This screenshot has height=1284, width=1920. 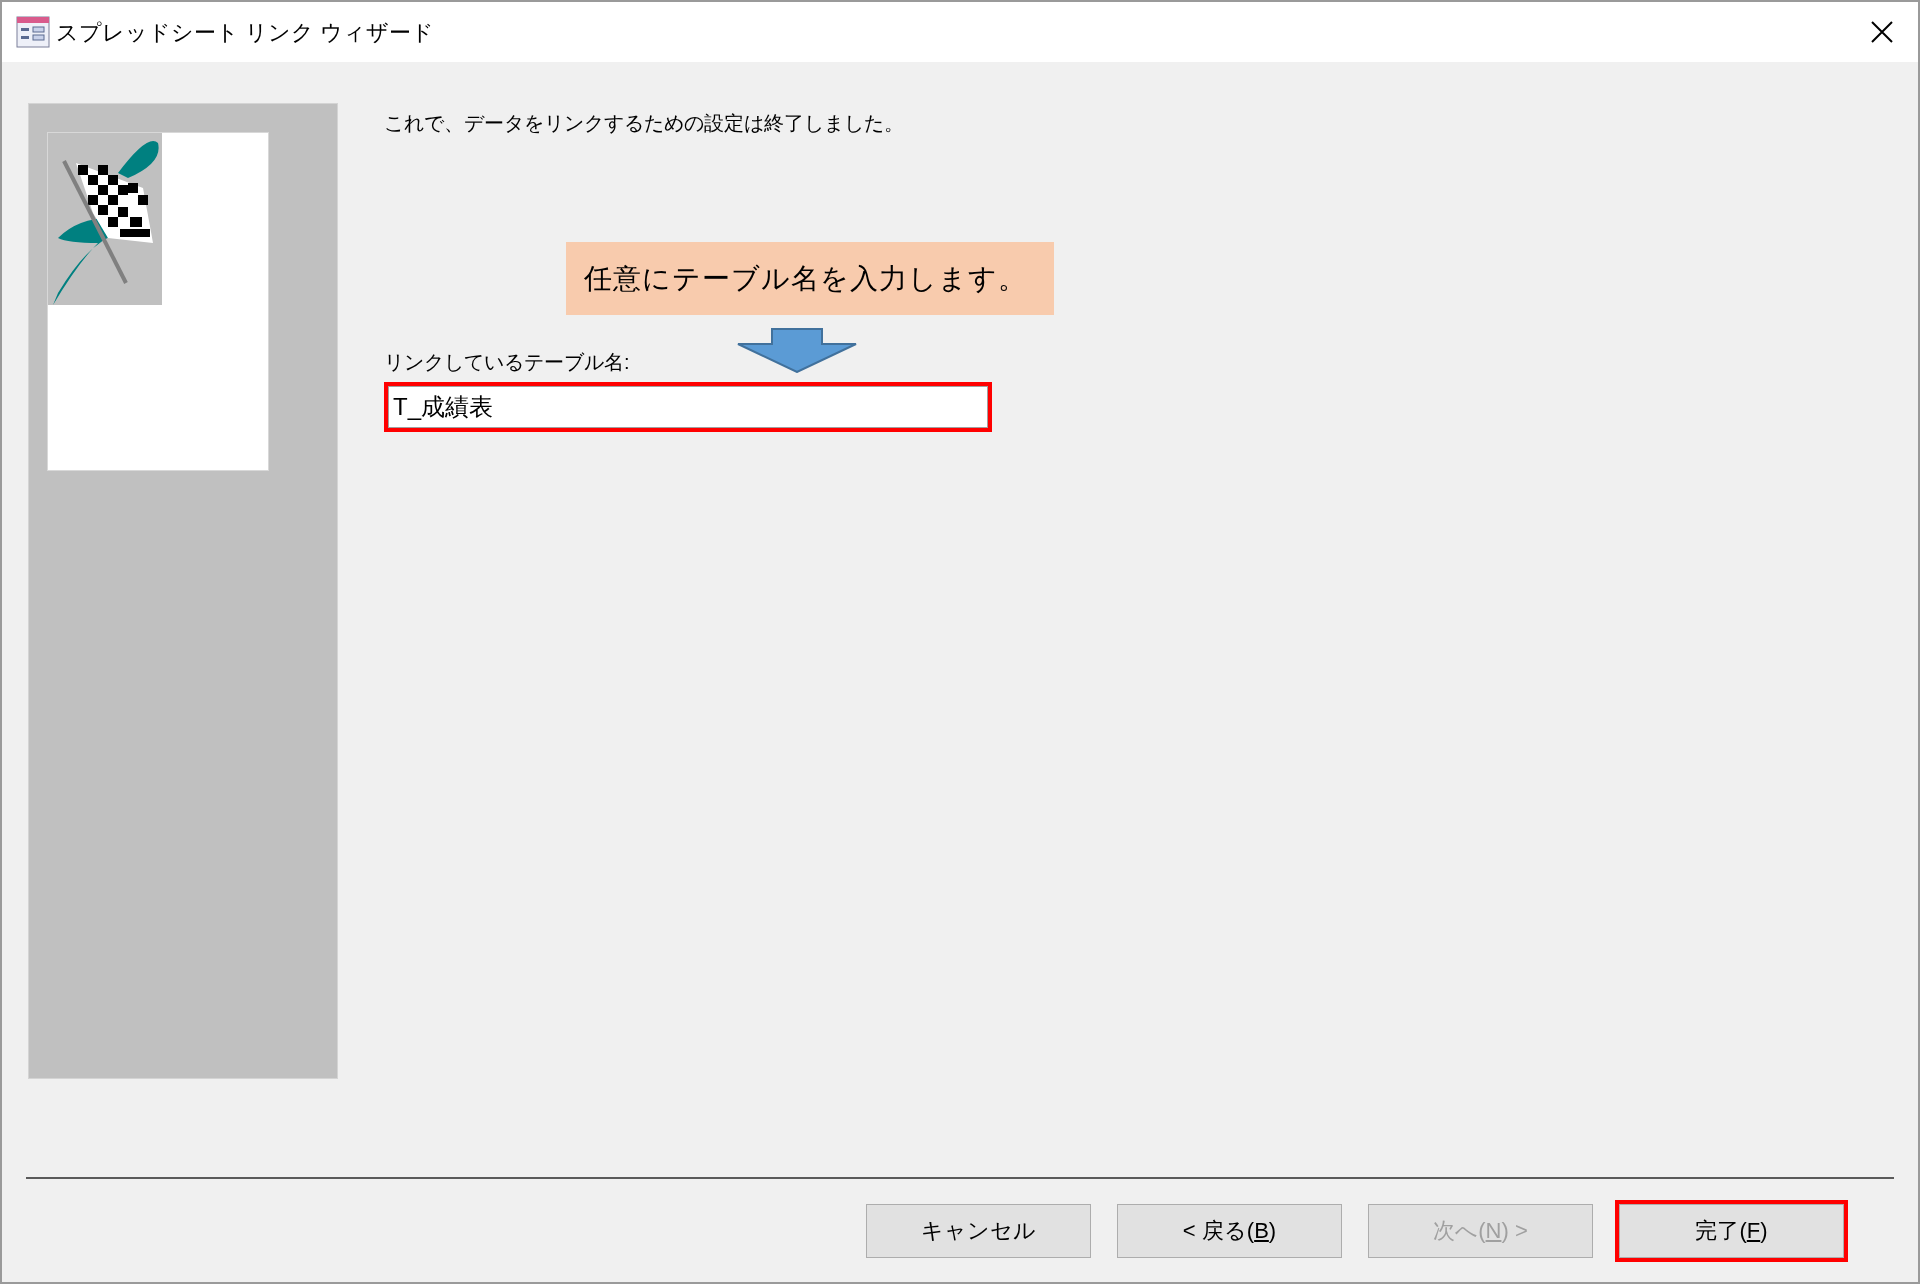 I want to click on callout-note: 任意にテーブル名を入力します。, so click(x=810, y=278).